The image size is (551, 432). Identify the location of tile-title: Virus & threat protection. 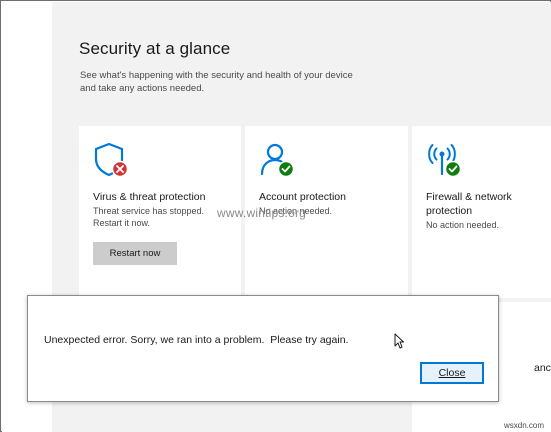
(149, 197).